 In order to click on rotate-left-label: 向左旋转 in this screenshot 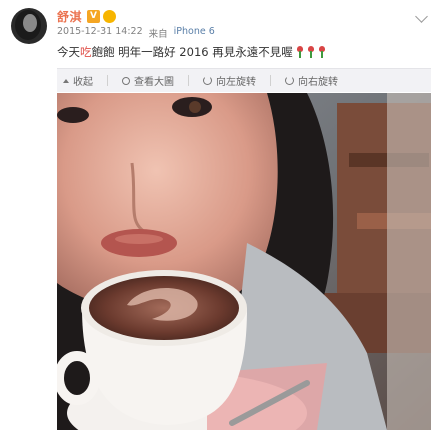, I will do `click(236, 82)`.